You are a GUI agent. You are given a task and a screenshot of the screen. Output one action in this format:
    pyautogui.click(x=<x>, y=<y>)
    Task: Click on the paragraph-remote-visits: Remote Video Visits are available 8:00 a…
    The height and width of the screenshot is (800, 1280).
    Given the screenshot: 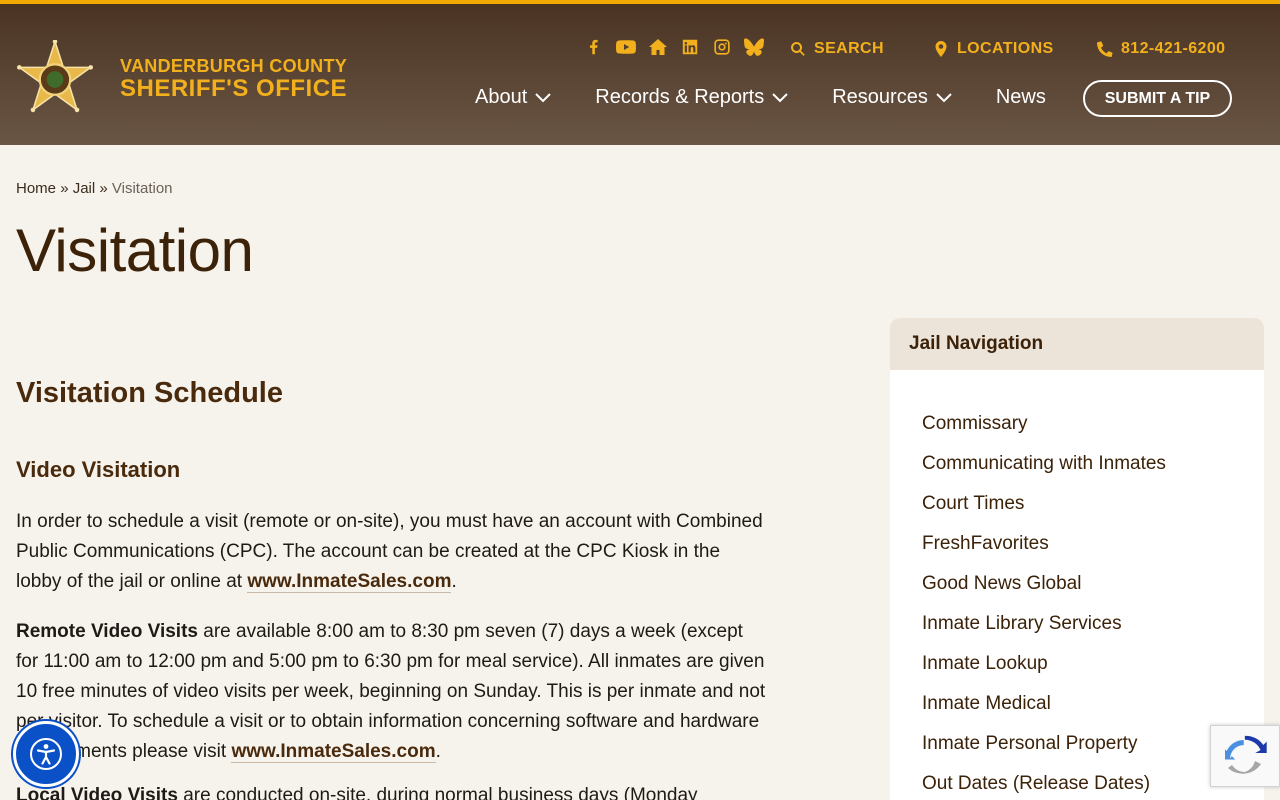 What is the action you would take?
    pyautogui.click(x=391, y=692)
    